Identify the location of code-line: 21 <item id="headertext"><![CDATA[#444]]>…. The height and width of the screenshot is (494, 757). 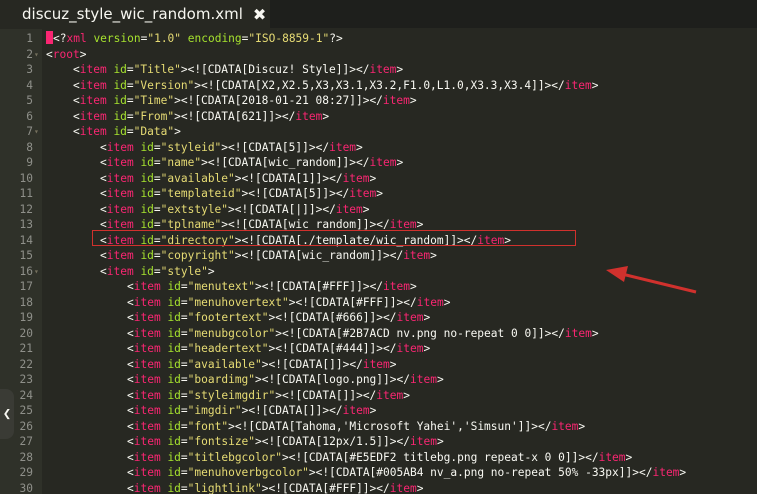
(378, 349).